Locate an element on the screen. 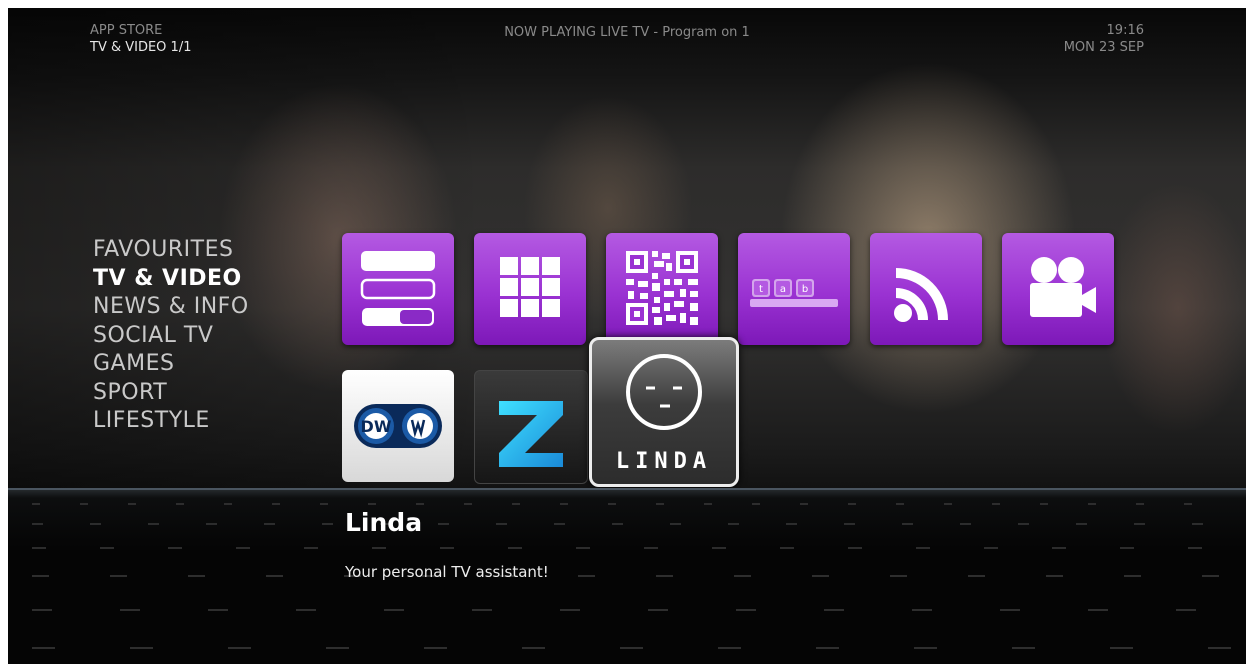 The image size is (1253, 671). video-camera-icon is located at coordinates (1063, 287).